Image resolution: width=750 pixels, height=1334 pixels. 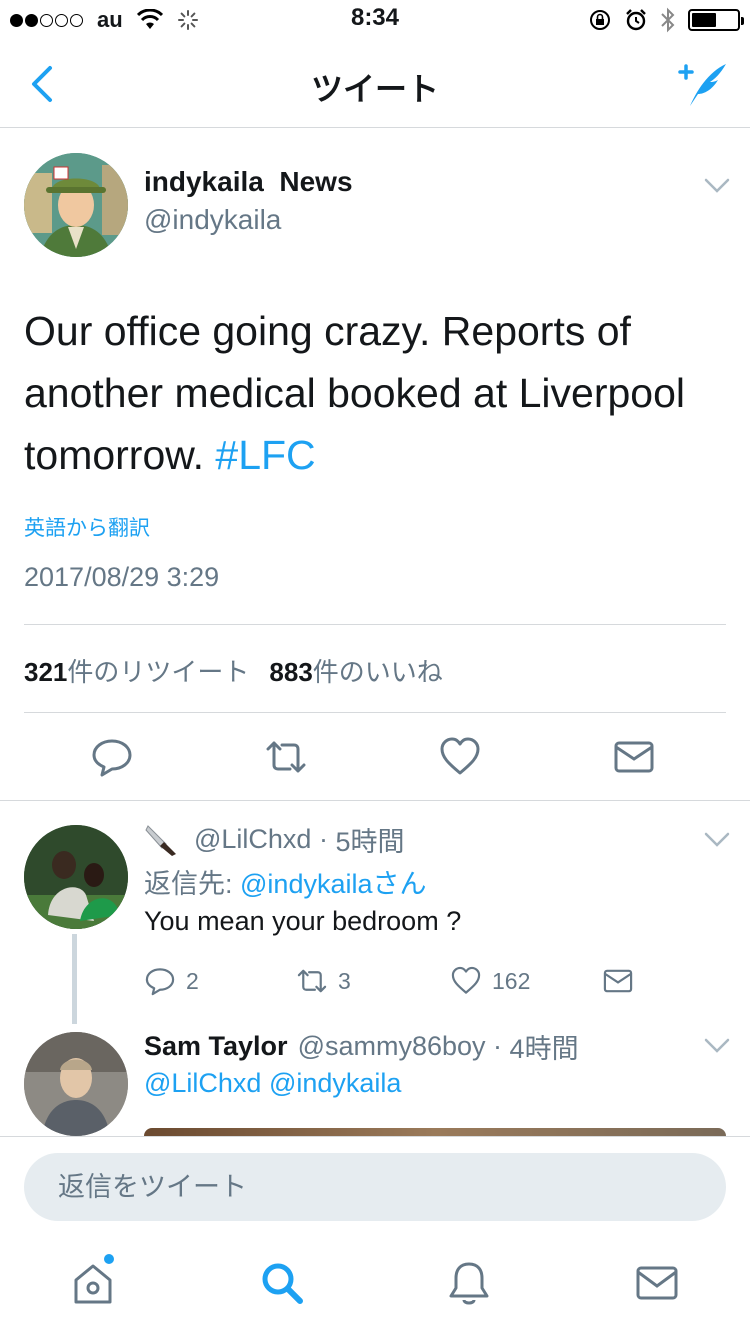 I want to click on alarm-icon, so click(x=636, y=20).